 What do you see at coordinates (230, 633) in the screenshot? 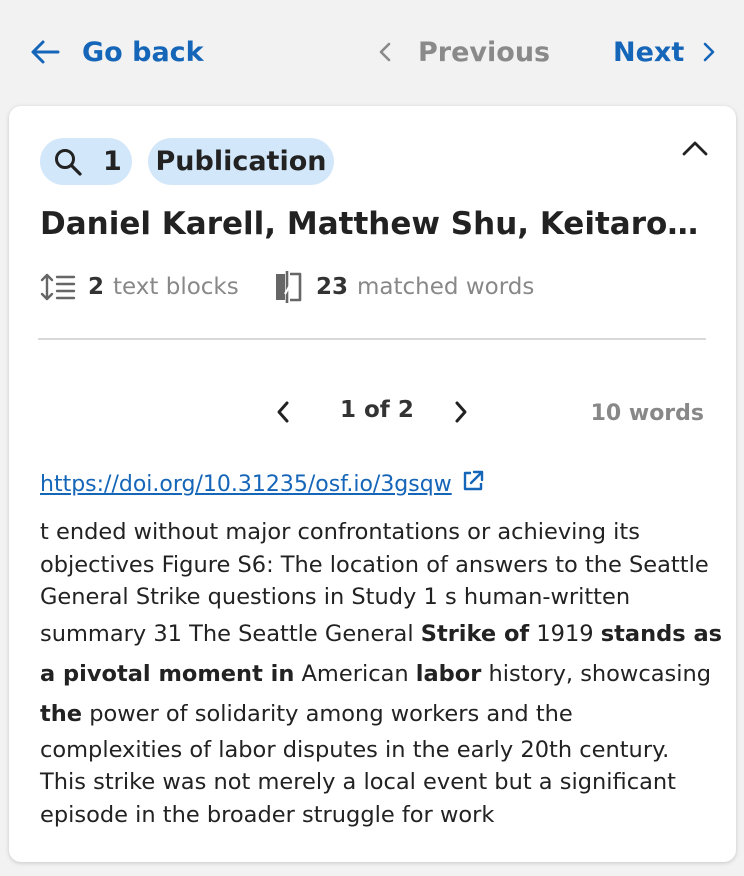
I see `excerpt-text: summary 31 The Seattle General` at bounding box center [230, 633].